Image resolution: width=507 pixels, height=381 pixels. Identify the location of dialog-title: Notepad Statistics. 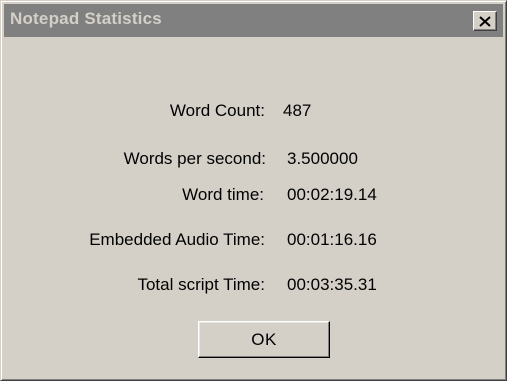
(86, 18).